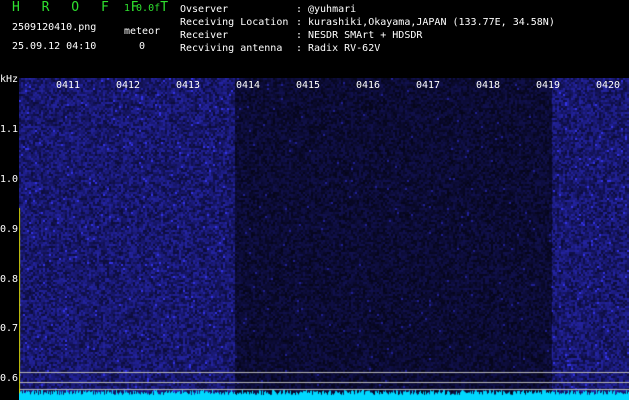 This screenshot has width=629, height=400. Describe the element at coordinates (142, 46) in the screenshot. I see `meteor-count: 0` at that location.